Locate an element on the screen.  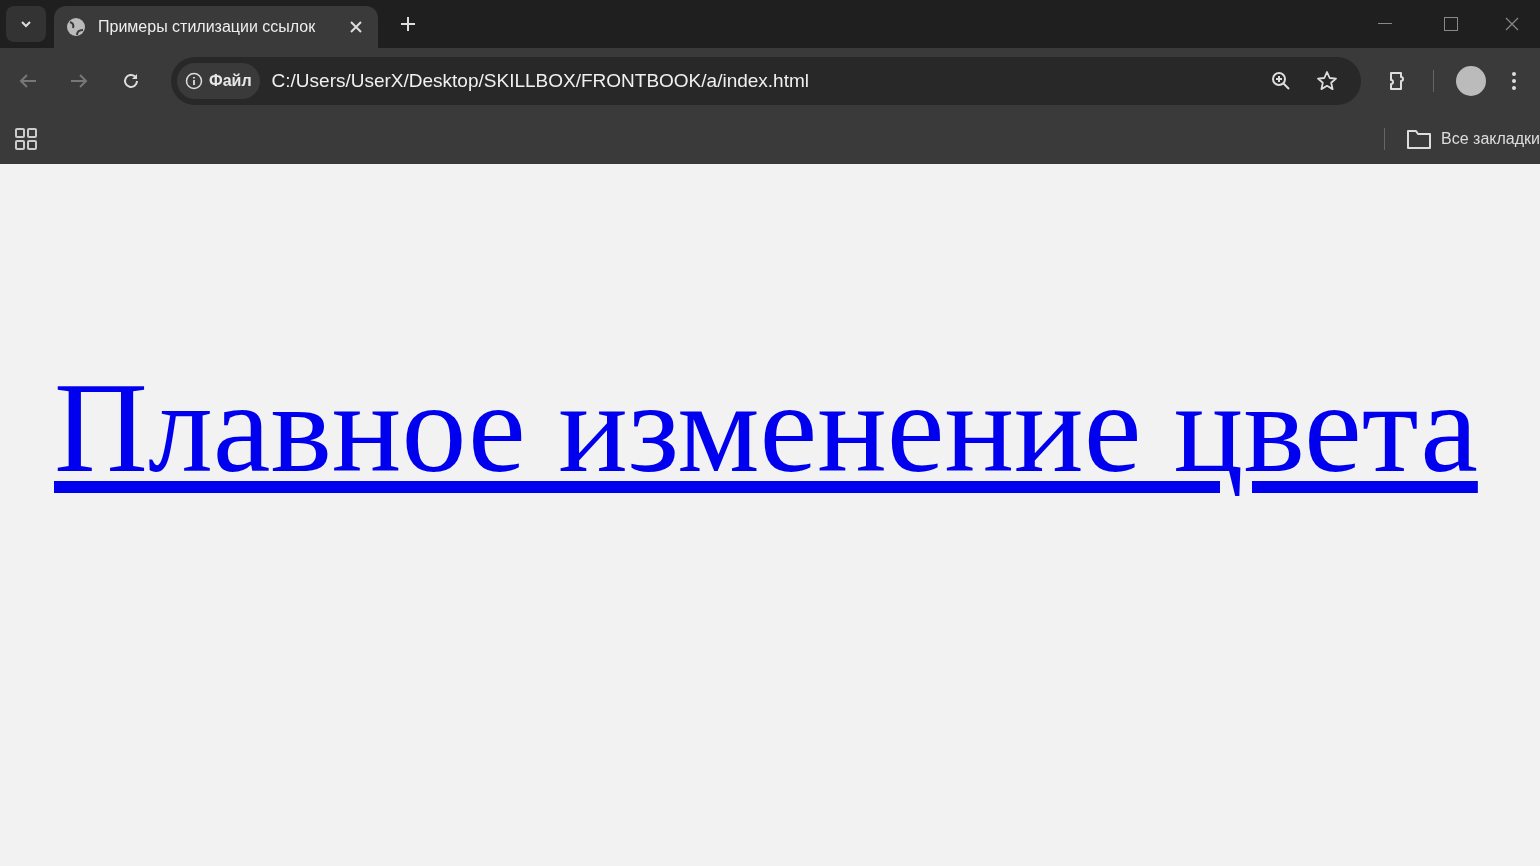
apps-button is located at coordinates (26, 139).